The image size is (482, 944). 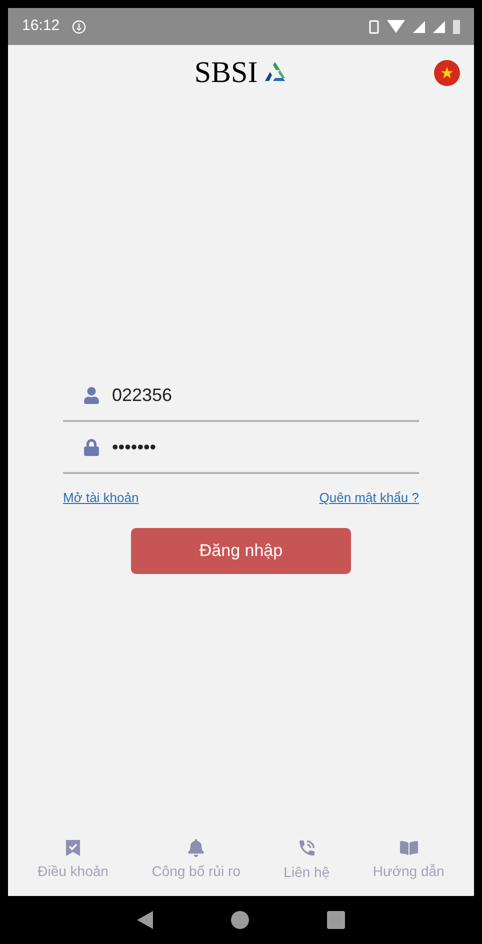 I want to click on nav-label: Liên hệ, so click(x=307, y=872).